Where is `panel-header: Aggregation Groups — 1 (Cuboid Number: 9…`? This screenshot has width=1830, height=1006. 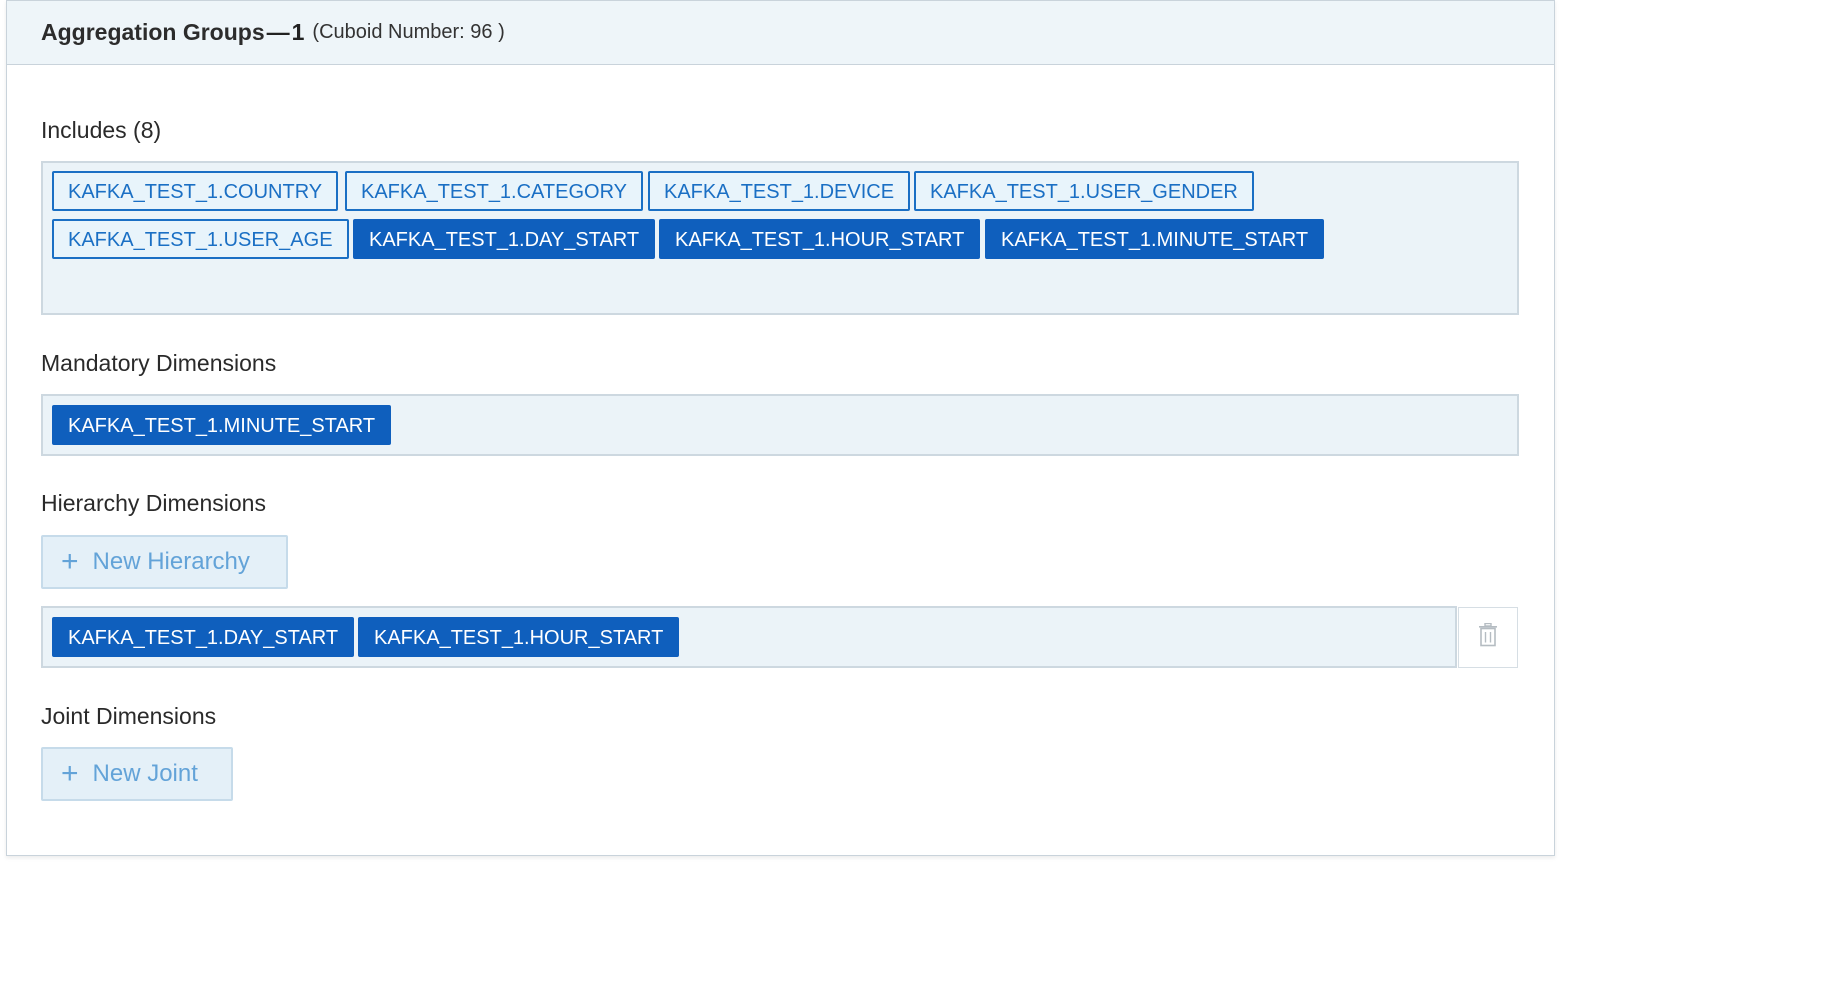 panel-header: Aggregation Groups — 1 (Cuboid Number: 9… is located at coordinates (780, 33).